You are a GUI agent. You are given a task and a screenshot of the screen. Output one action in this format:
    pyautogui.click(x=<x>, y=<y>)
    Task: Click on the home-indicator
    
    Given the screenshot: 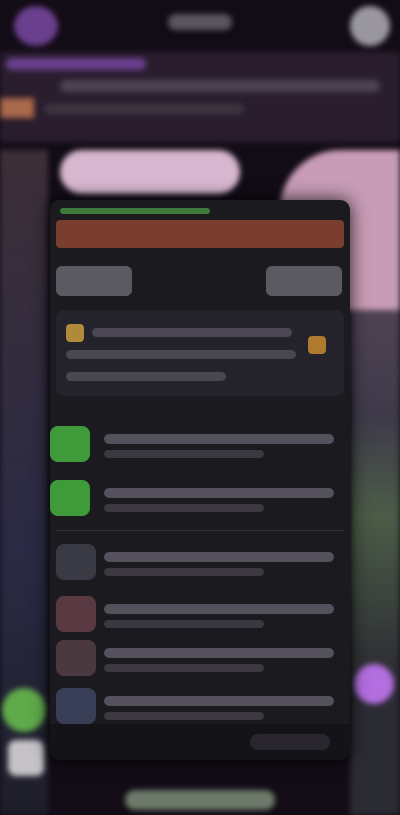 What is the action you would take?
    pyautogui.click(x=200, y=800)
    